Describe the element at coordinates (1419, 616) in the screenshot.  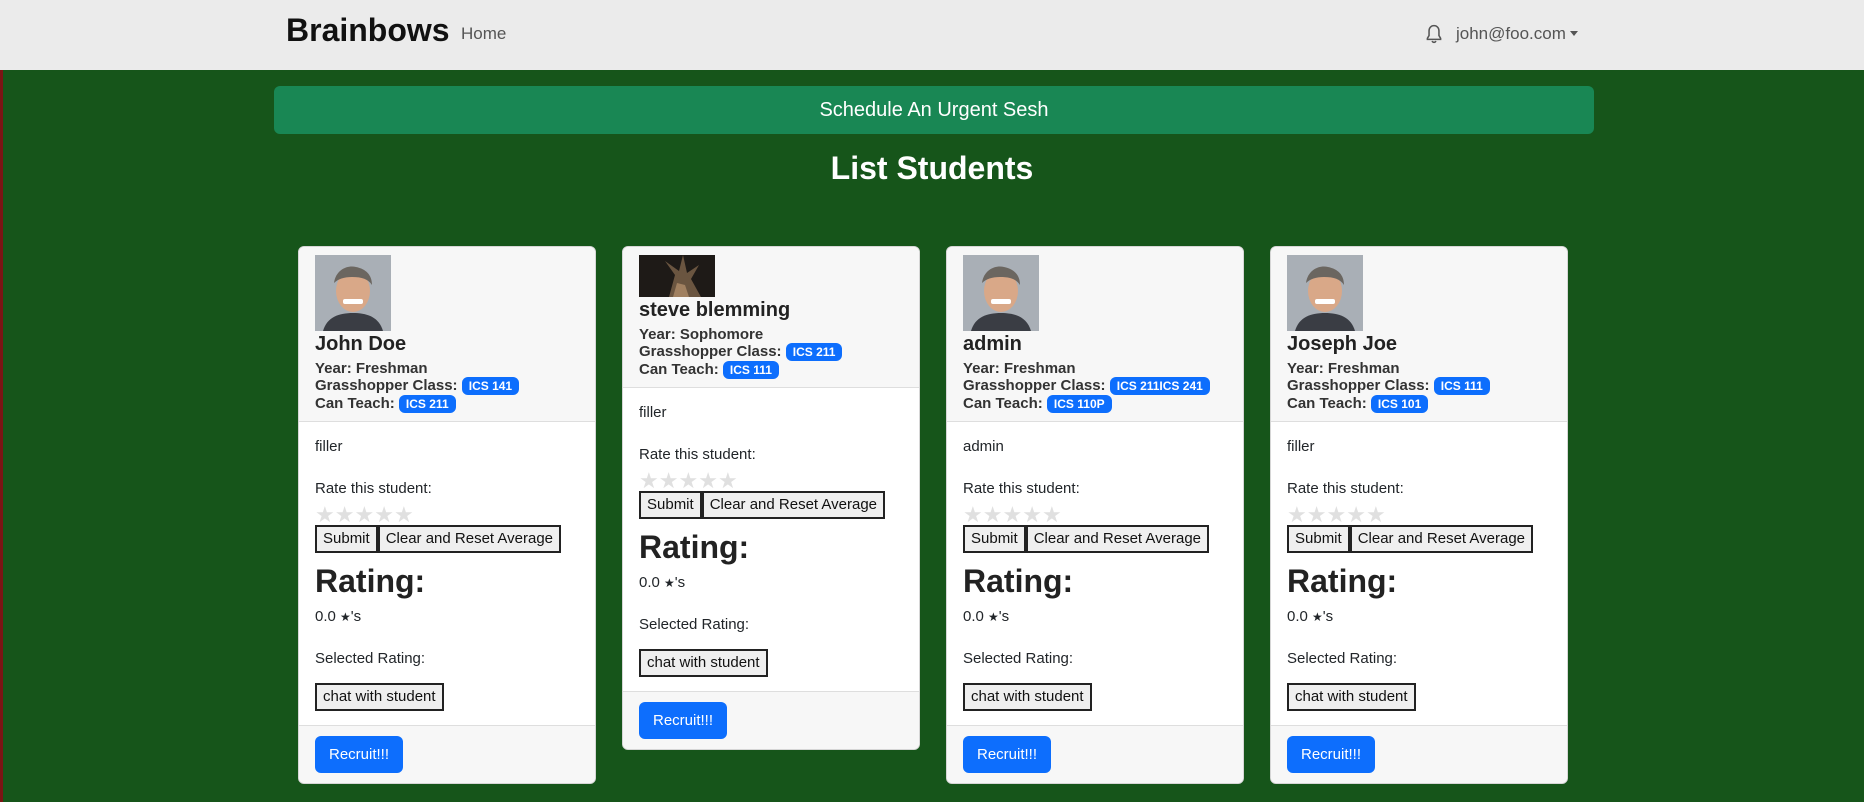
I see `rating-value: 0.0 ★'s` at that location.